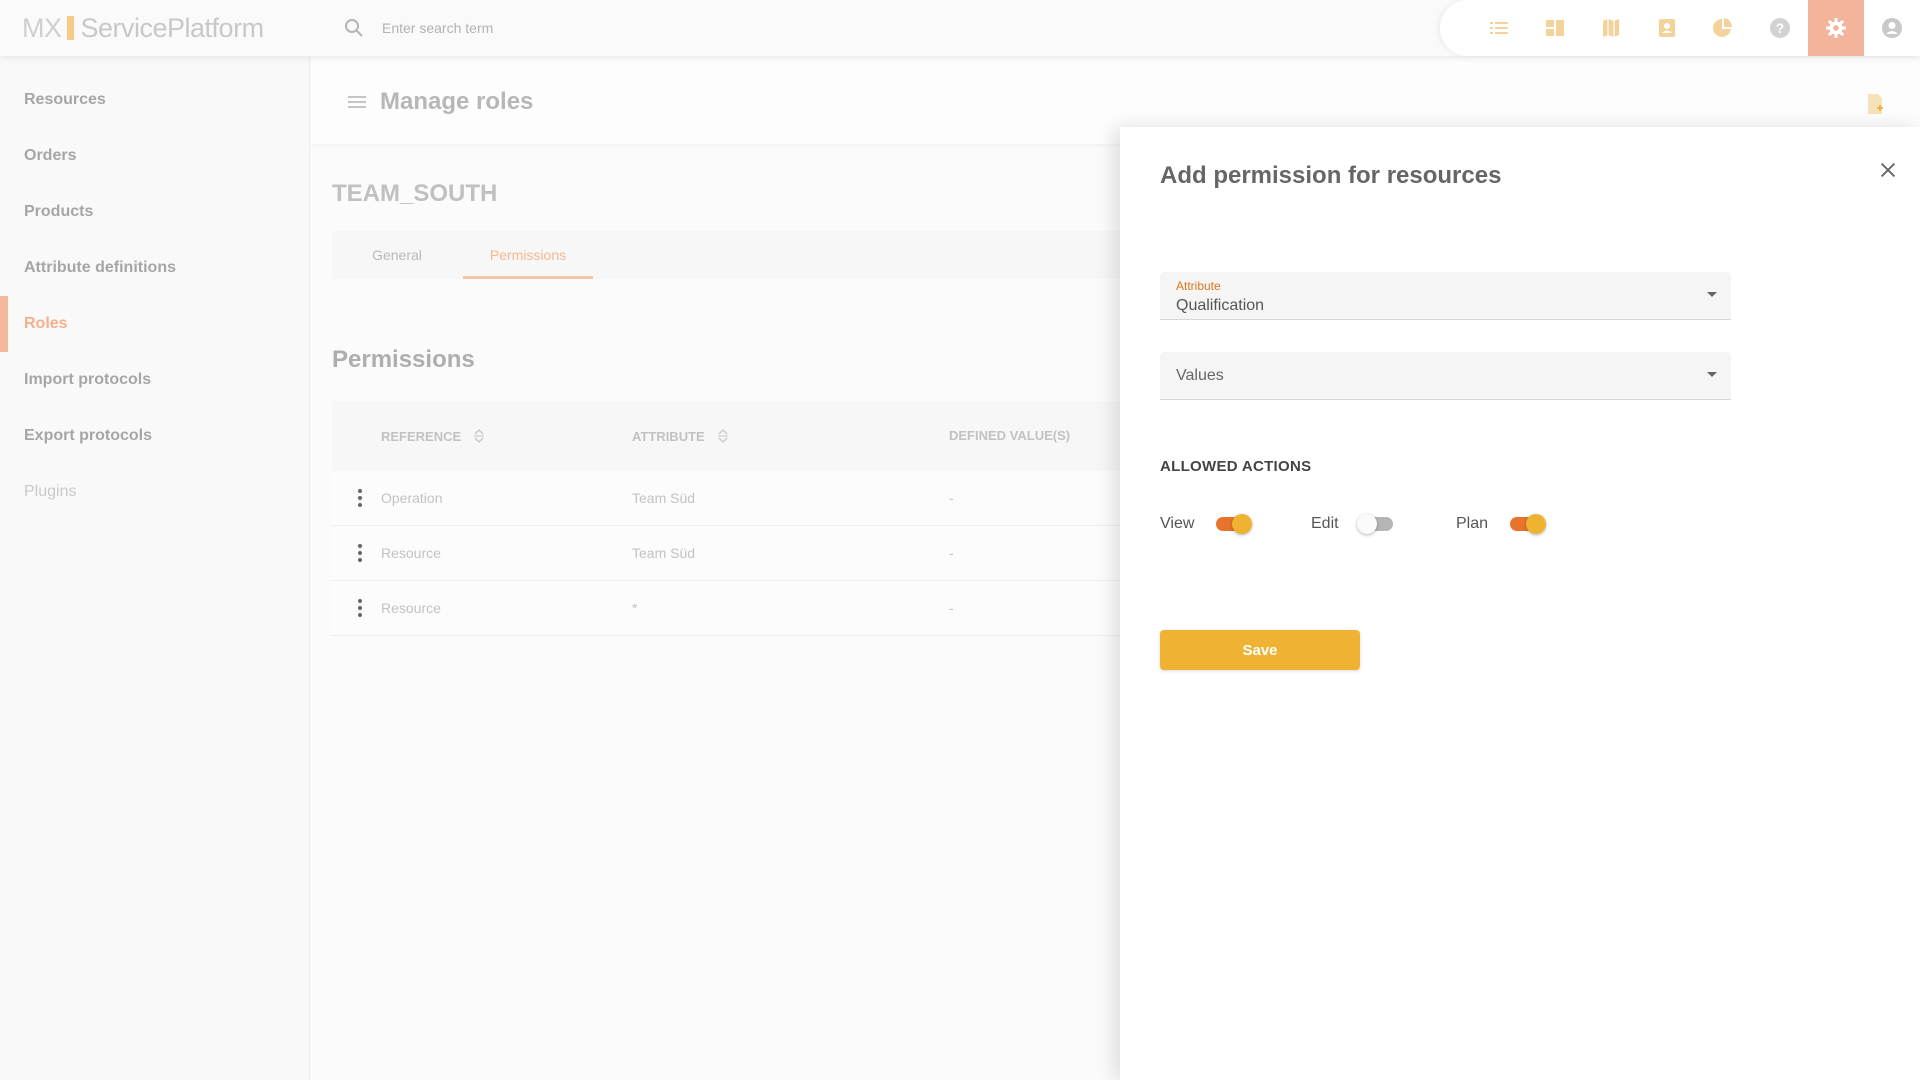  I want to click on sidebar-item-label: Import protocols, so click(88, 379).